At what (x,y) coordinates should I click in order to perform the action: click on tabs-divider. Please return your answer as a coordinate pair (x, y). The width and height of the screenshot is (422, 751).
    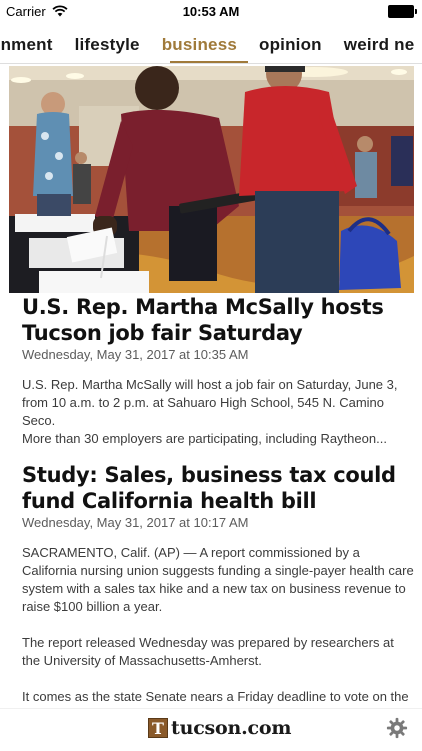
    Looking at the image, I should click on (211, 63).